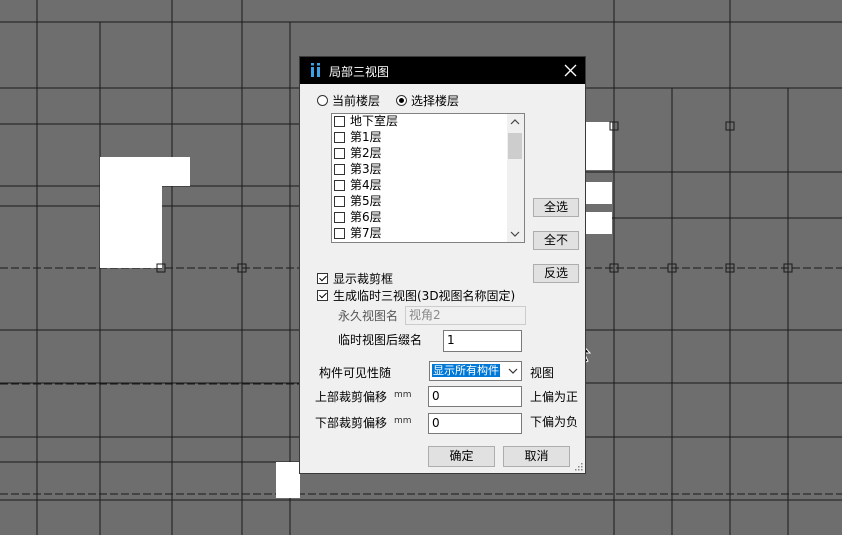 This screenshot has width=842, height=535. Describe the element at coordinates (475, 396) in the screenshot. I see `top-offset-field: 0` at that location.